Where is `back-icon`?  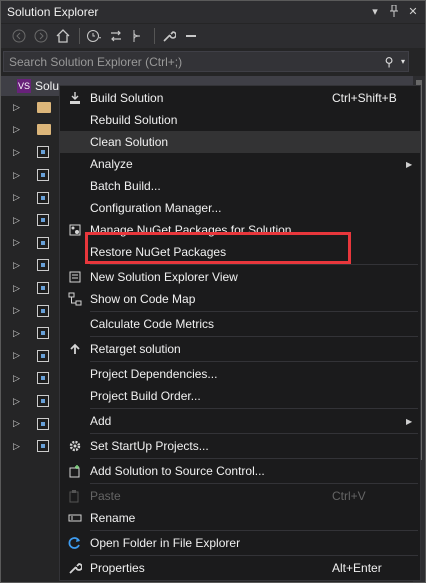 back-icon is located at coordinates (19, 36).